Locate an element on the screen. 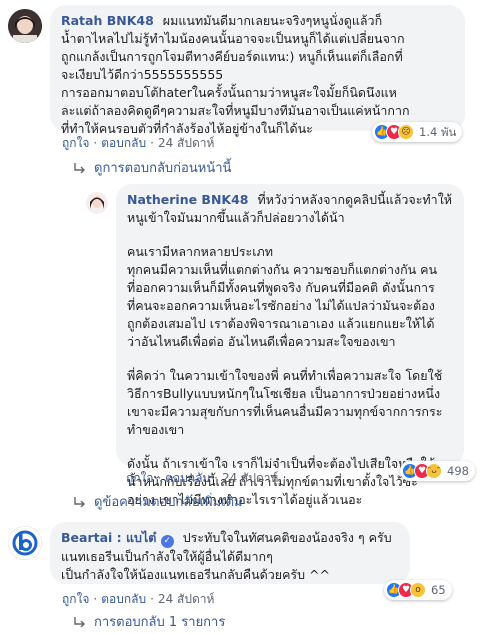 Image resolution: width=500 pixels, height=634 pixels. comment-author: Beartai : แบไต๋ ✓ is located at coordinates (117, 539).